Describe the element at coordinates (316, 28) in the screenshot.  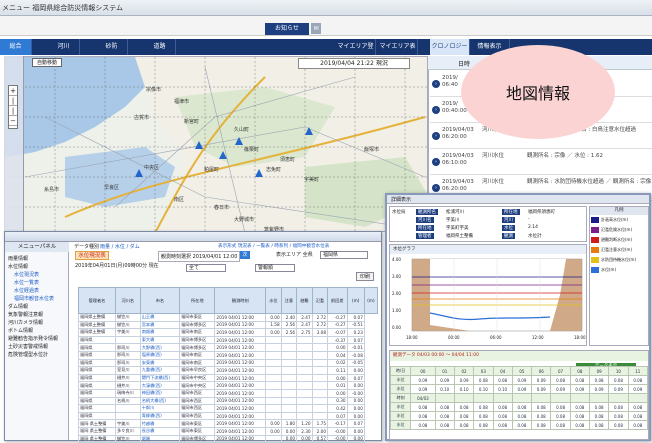
I see `mail-icon: ✉` at that location.